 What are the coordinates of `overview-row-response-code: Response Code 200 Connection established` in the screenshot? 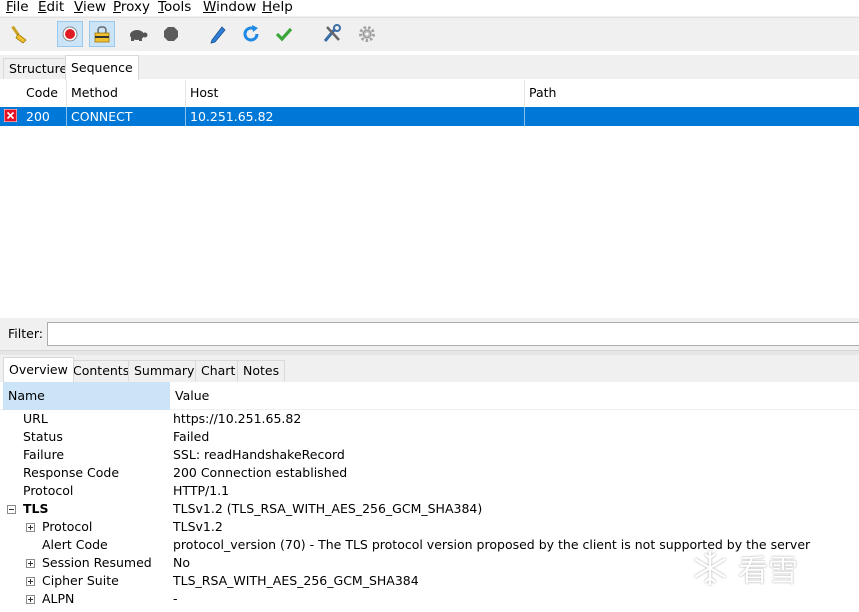 It's located at (429, 474).